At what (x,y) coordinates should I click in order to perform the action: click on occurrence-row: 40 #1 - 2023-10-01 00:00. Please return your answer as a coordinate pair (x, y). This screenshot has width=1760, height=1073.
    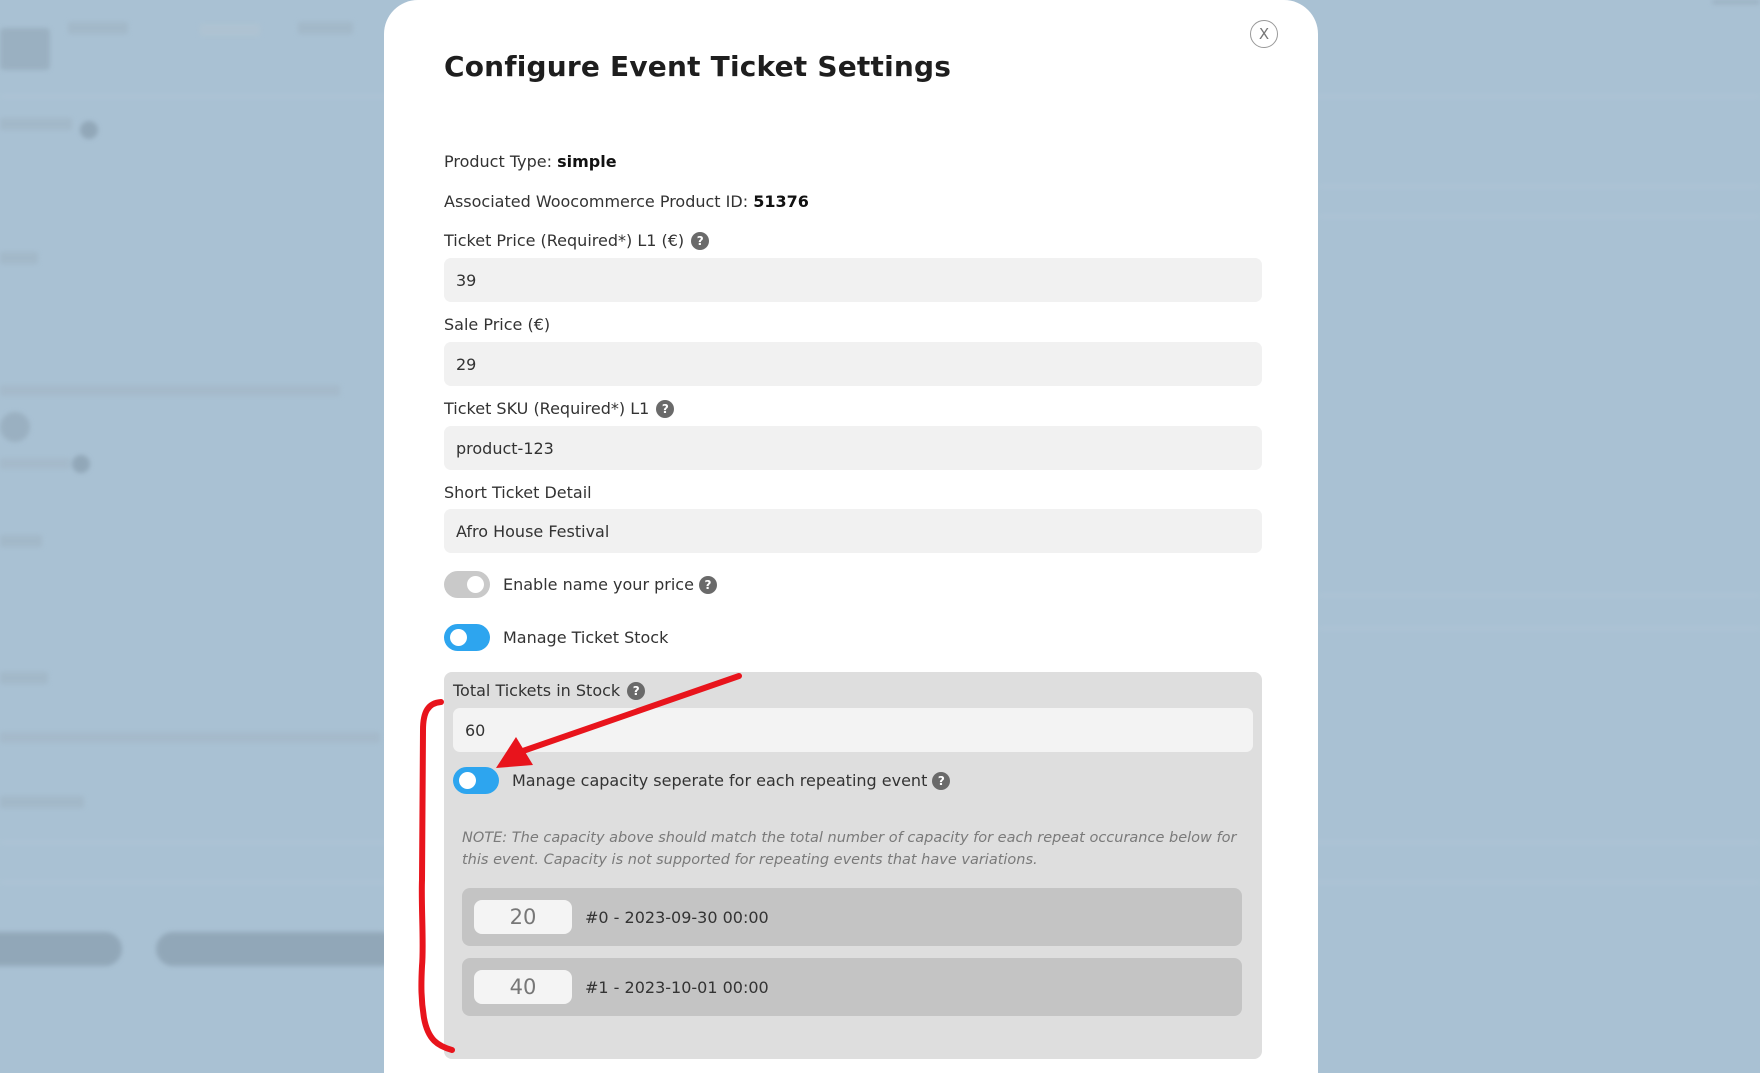
    Looking at the image, I should click on (852, 987).